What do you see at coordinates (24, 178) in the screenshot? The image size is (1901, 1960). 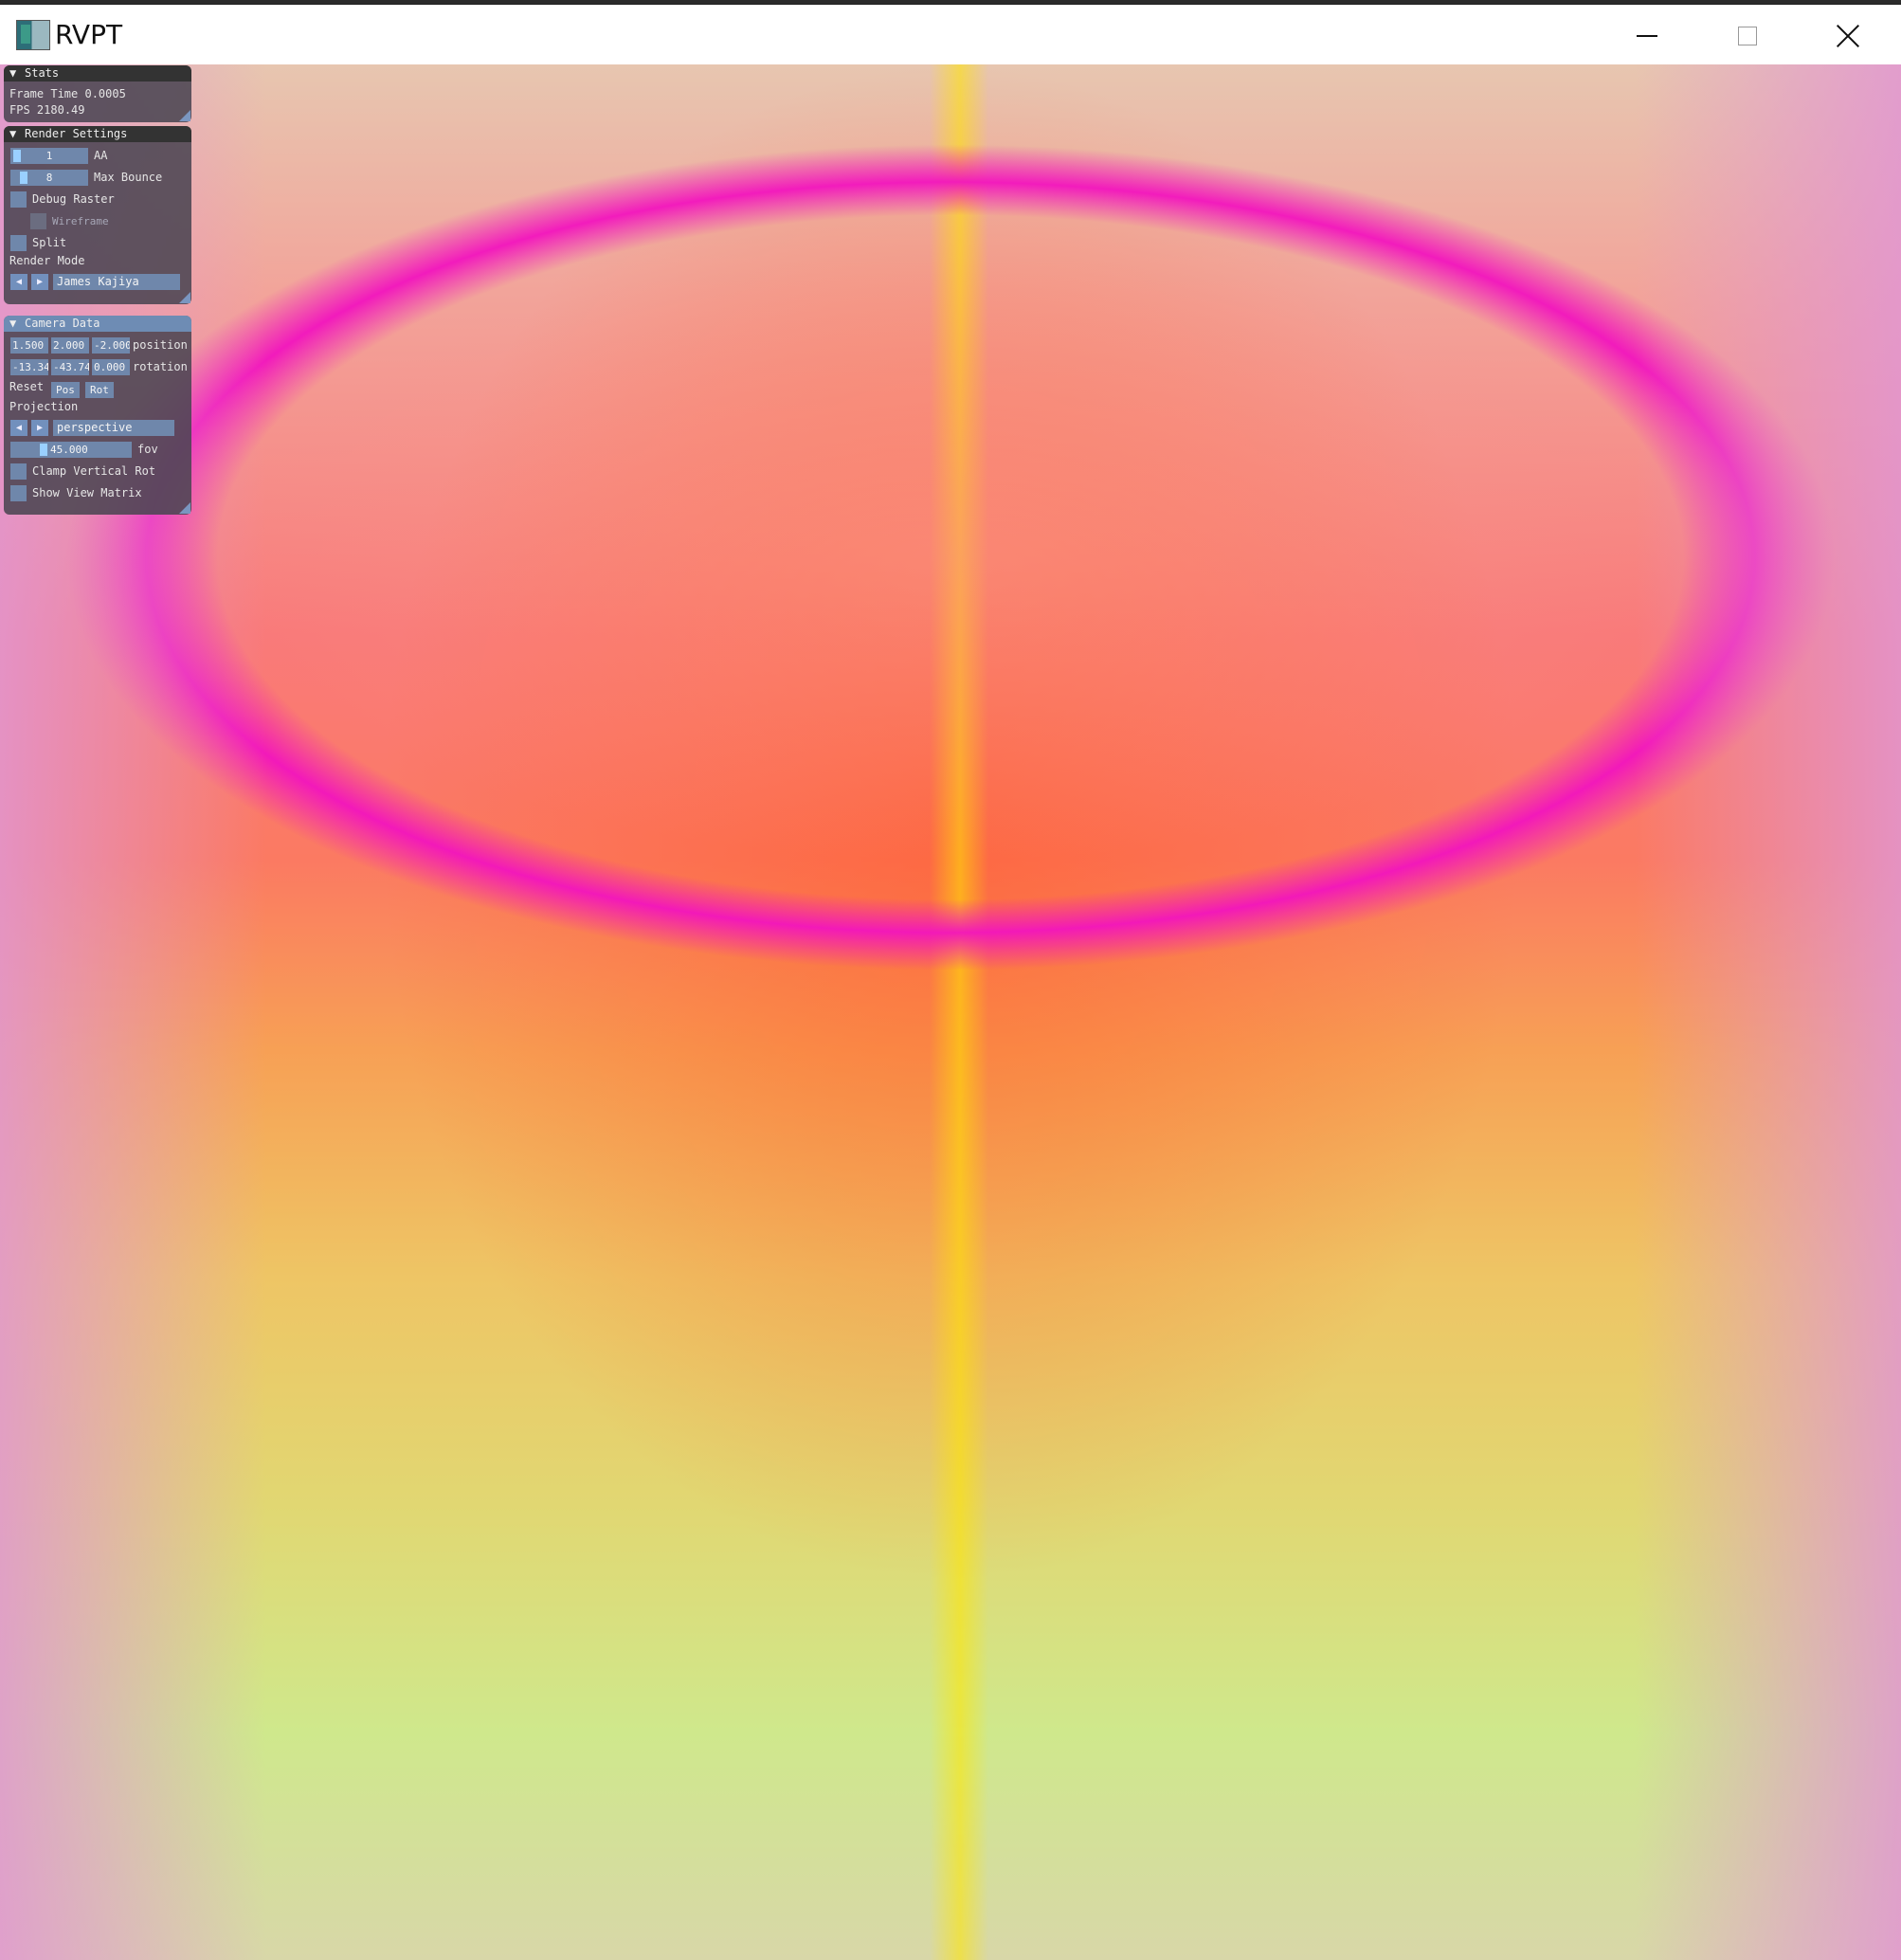 I see `max-bounce-slider-grab` at bounding box center [24, 178].